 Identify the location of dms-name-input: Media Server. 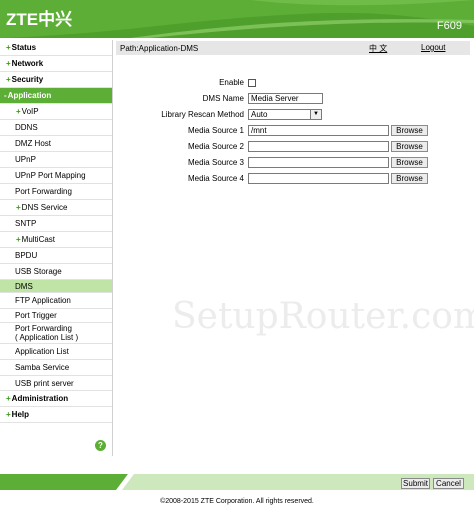
(285, 98).